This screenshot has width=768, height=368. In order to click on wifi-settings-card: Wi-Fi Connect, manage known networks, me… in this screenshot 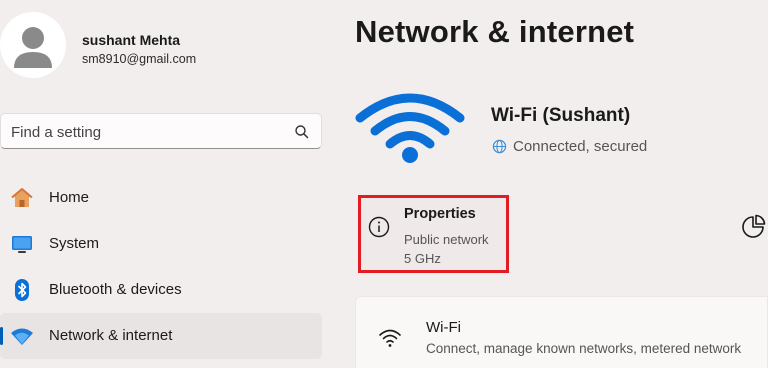, I will do `click(561, 332)`.